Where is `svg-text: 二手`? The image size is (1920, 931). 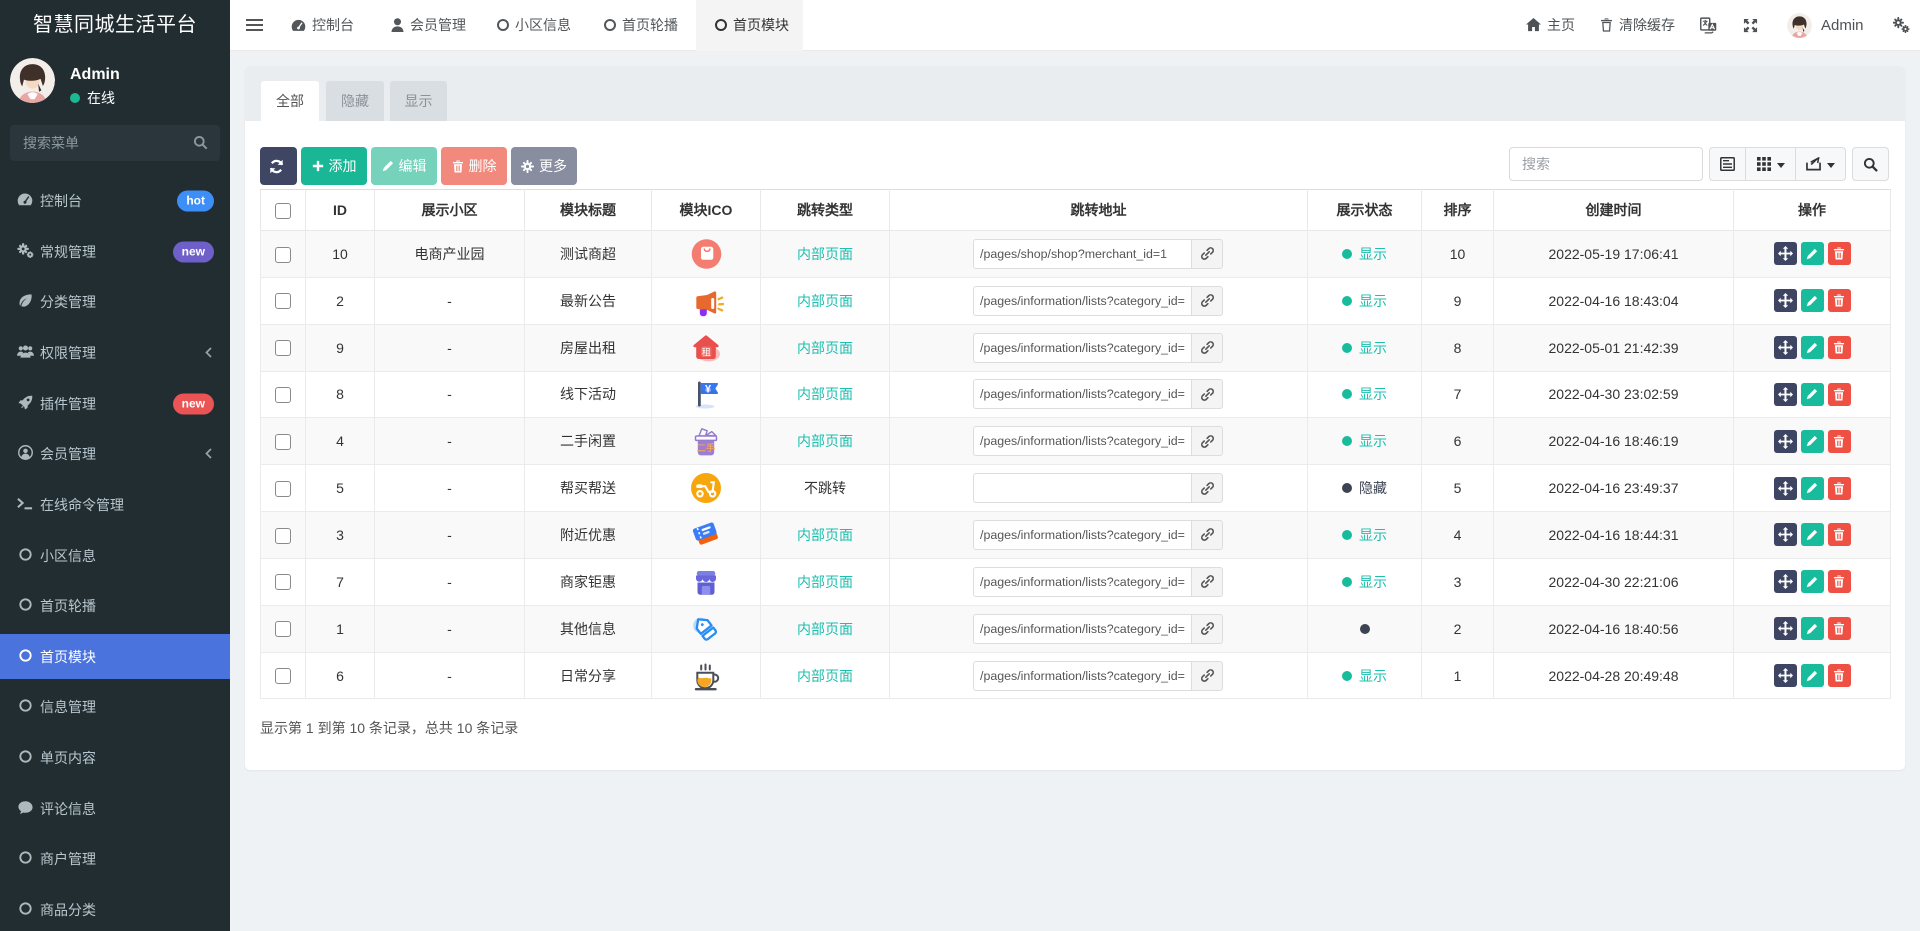 svg-text: 二手 is located at coordinates (706, 447).